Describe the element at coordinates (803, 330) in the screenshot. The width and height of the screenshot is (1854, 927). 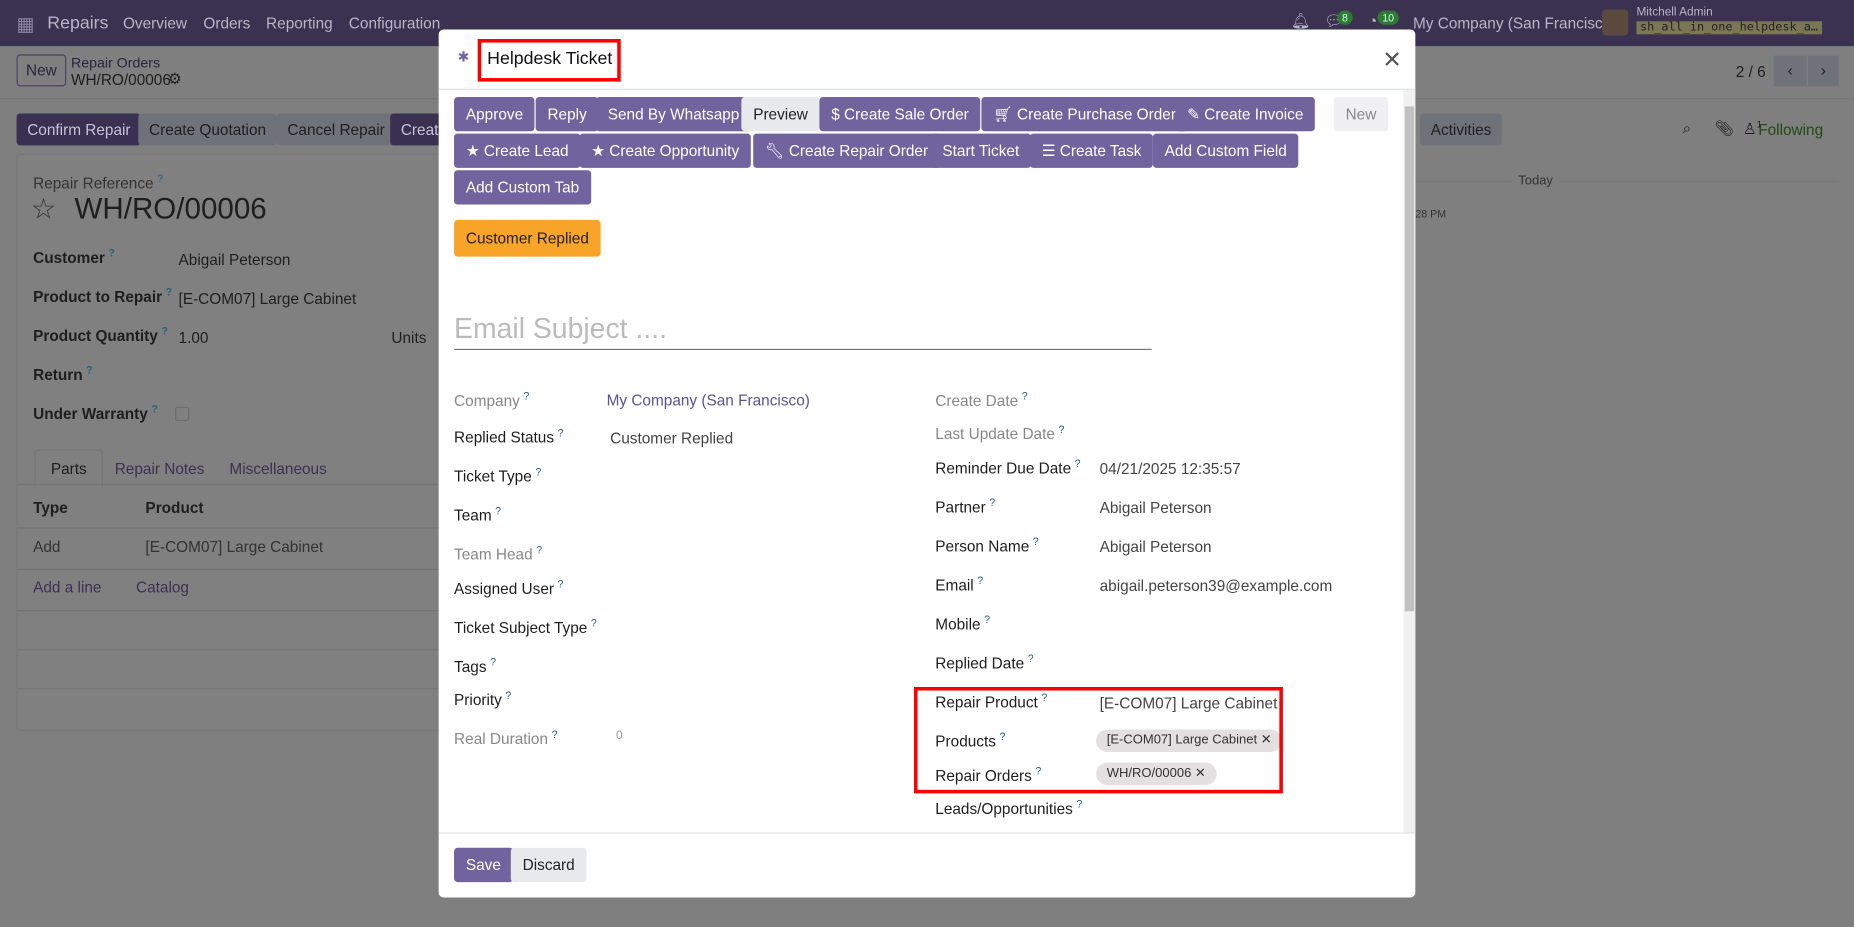
I see `email-subject-input` at that location.